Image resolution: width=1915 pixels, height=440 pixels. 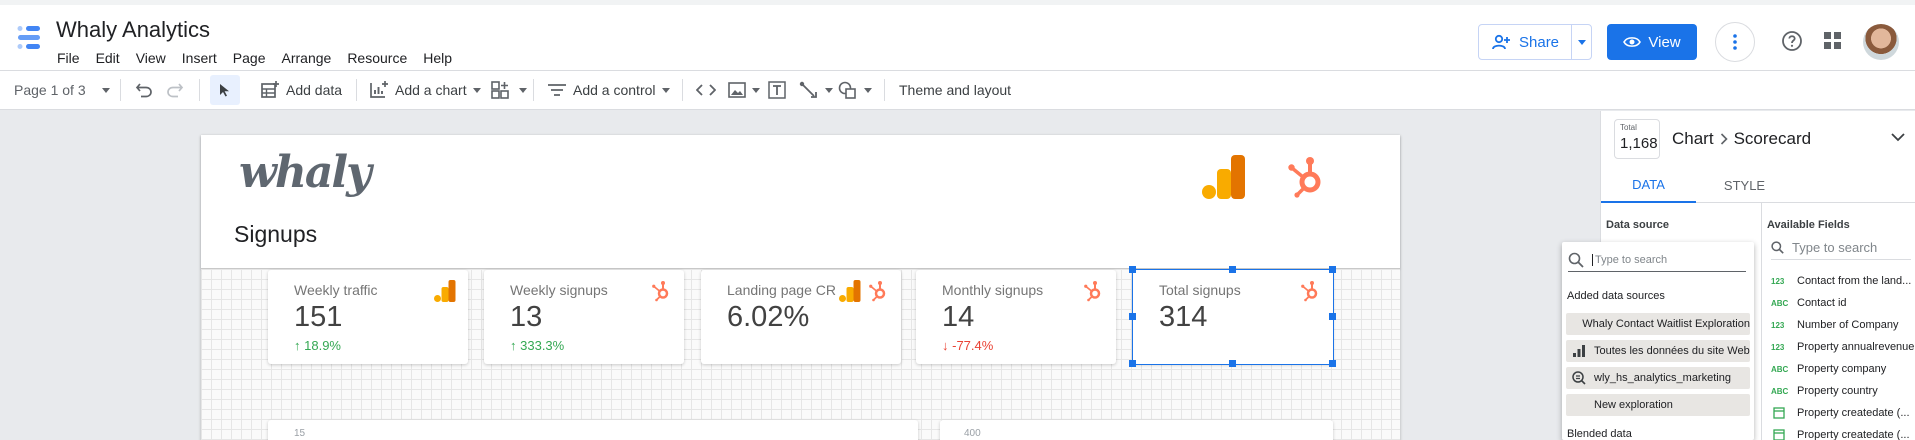 I want to click on scorecard-label: Monthly signups, so click(x=993, y=290).